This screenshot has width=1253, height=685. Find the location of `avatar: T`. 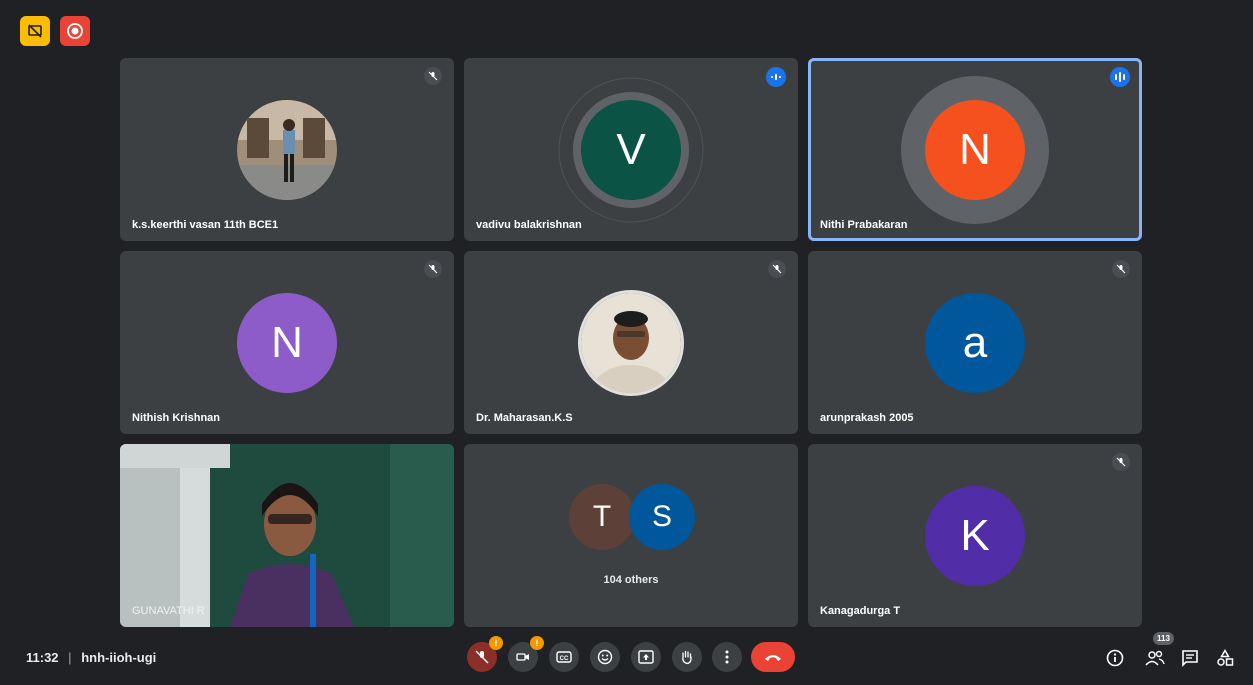

avatar: T is located at coordinates (602, 517).